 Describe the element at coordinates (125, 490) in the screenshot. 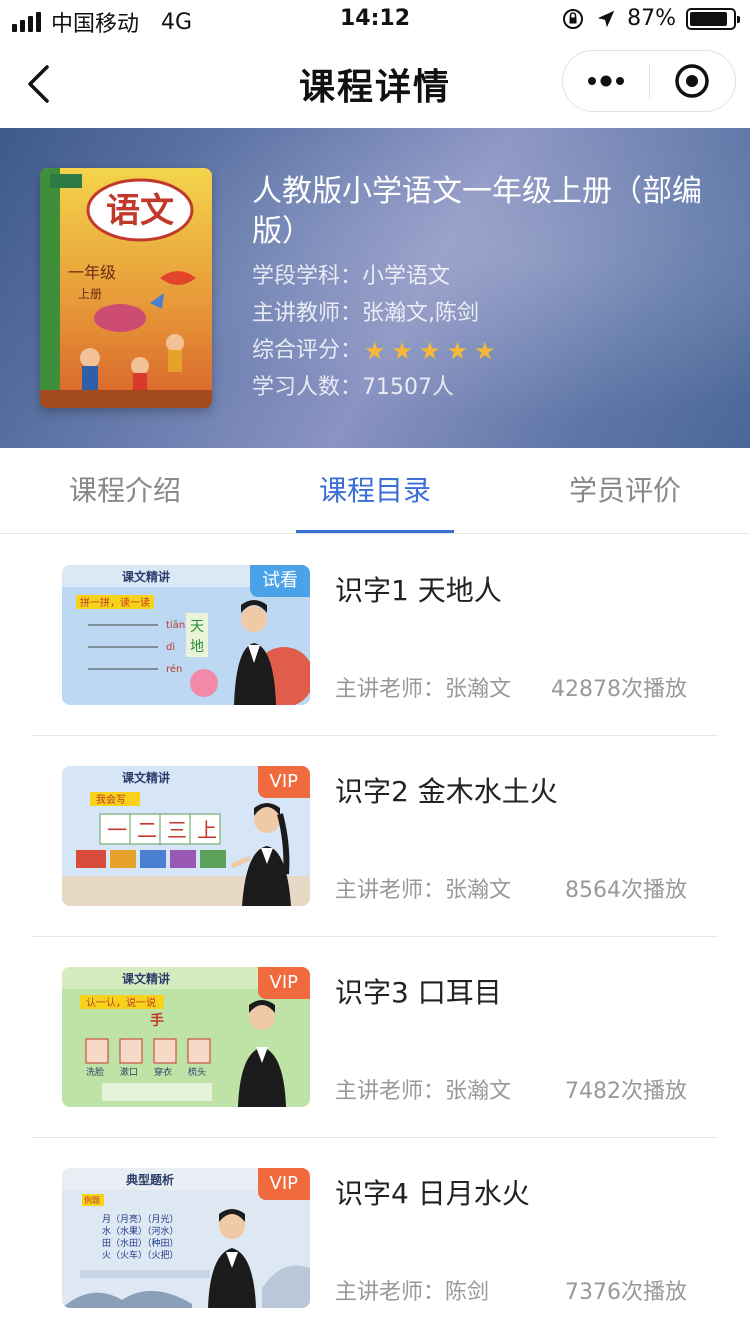

I see `tab-introduction: 课程介绍` at that location.